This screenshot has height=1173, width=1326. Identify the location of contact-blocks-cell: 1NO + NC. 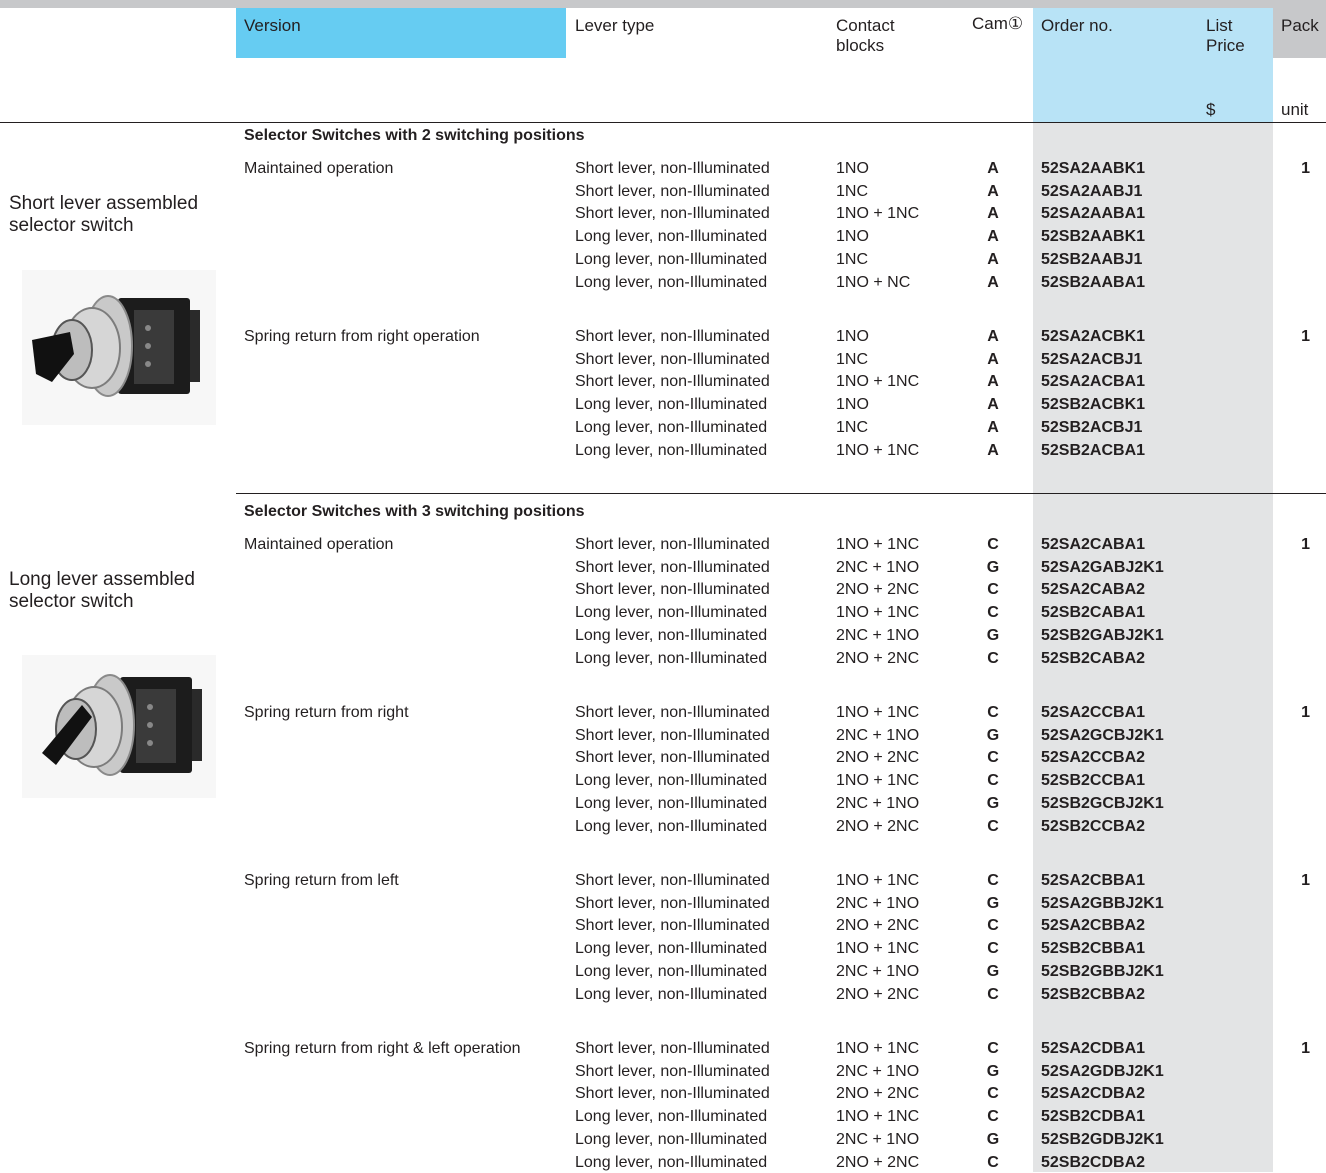
(873, 282).